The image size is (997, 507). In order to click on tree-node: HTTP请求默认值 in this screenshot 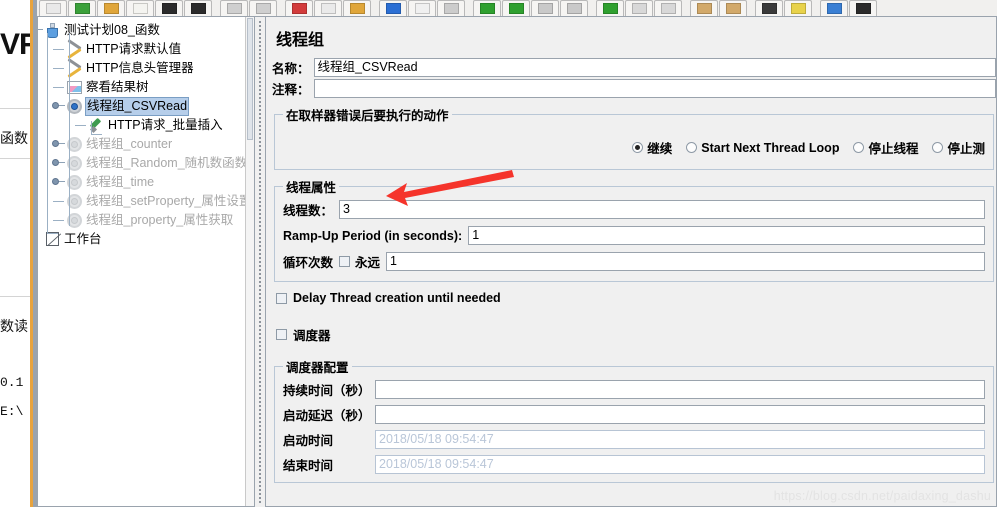, I will do `click(146, 49)`.